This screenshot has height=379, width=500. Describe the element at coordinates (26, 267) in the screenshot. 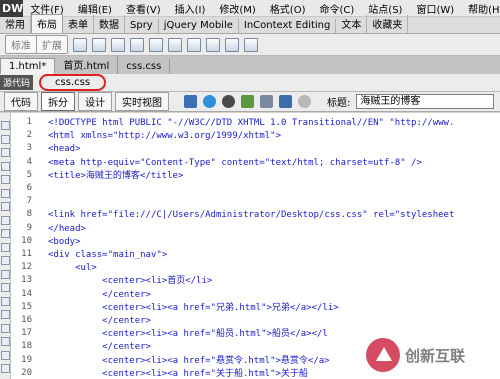

I see `line-number: 12` at that location.